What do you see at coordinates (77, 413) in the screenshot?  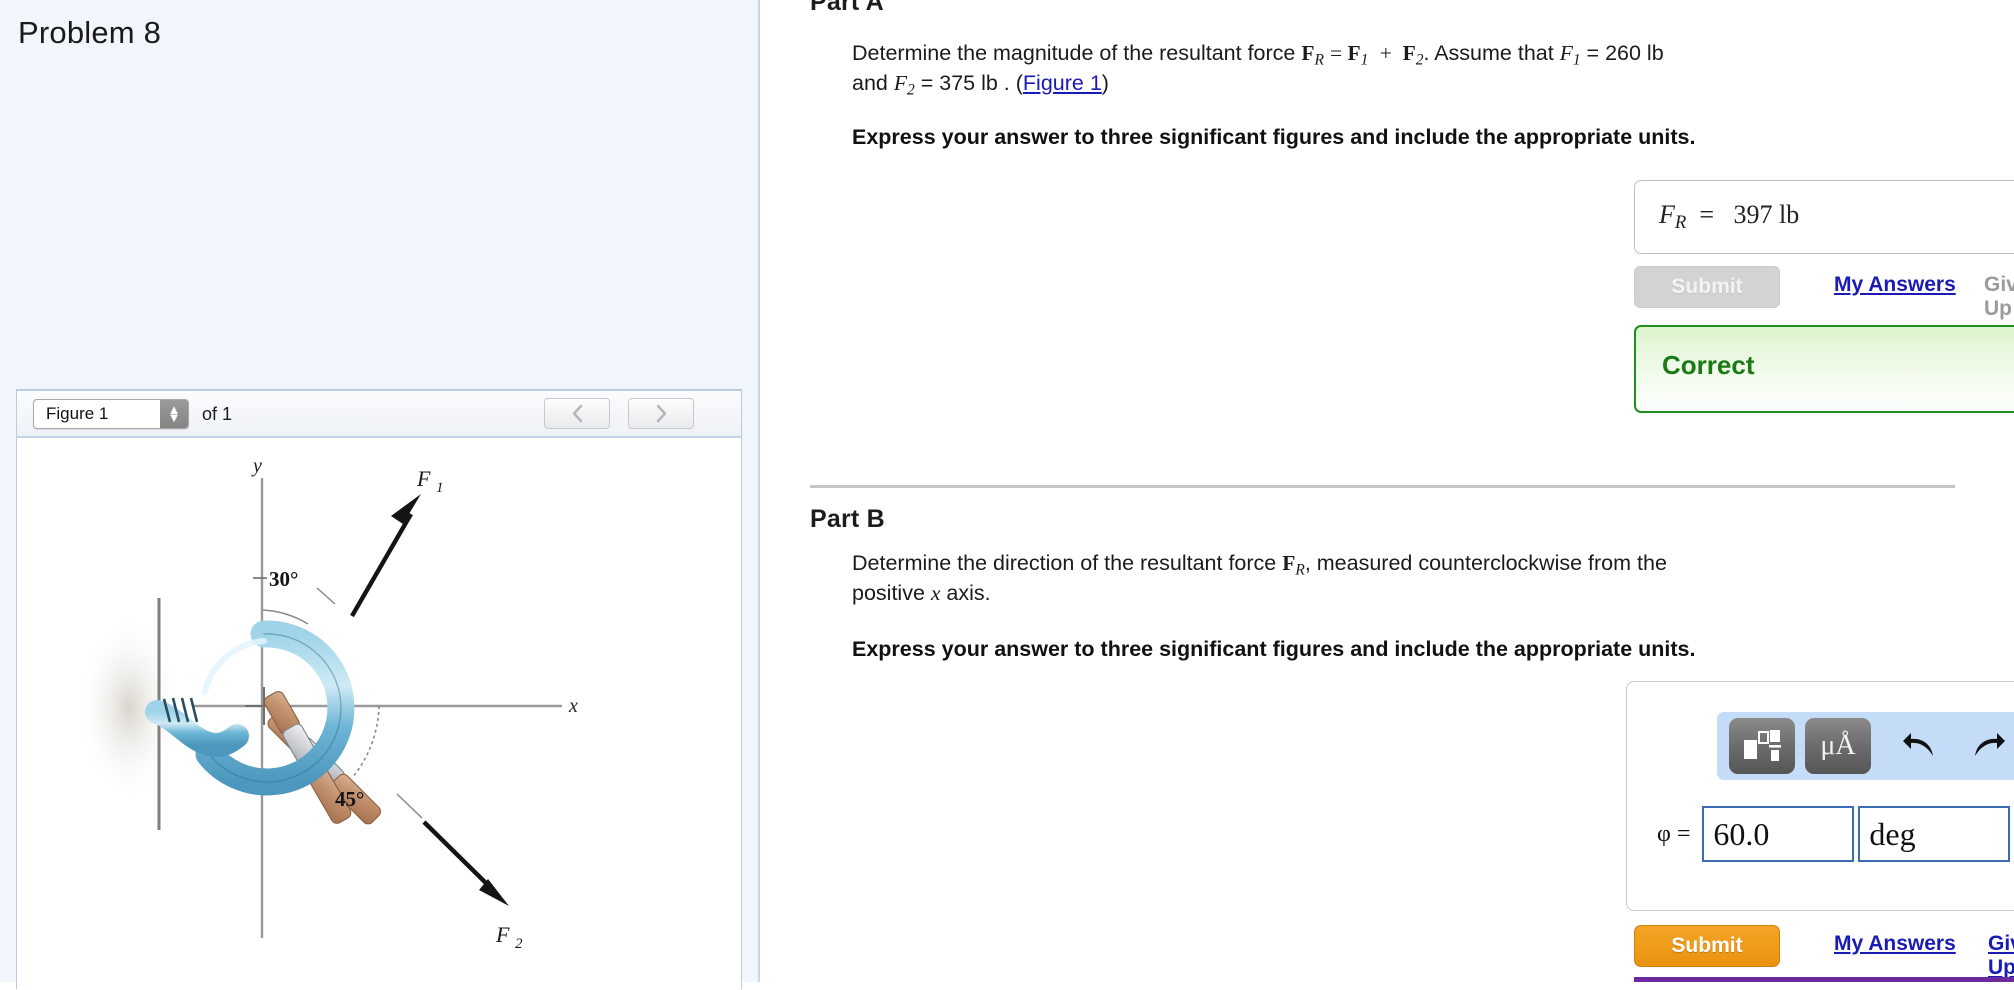 I see `figure-select-label: Figure 1` at bounding box center [77, 413].